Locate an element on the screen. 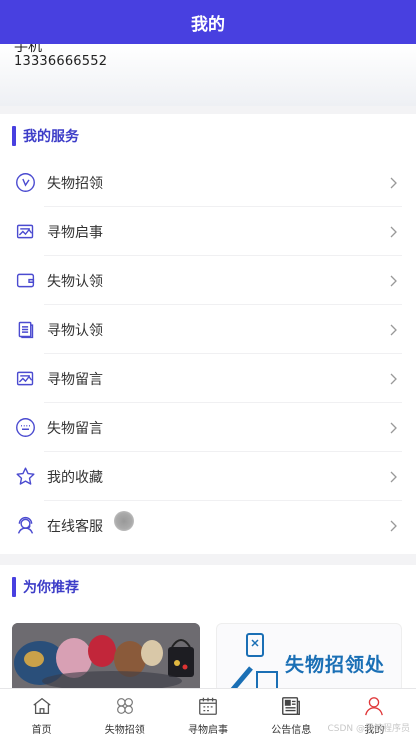 This screenshot has width=416, height=738. tab-lost-found: 失物招领 is located at coordinates (124, 713).